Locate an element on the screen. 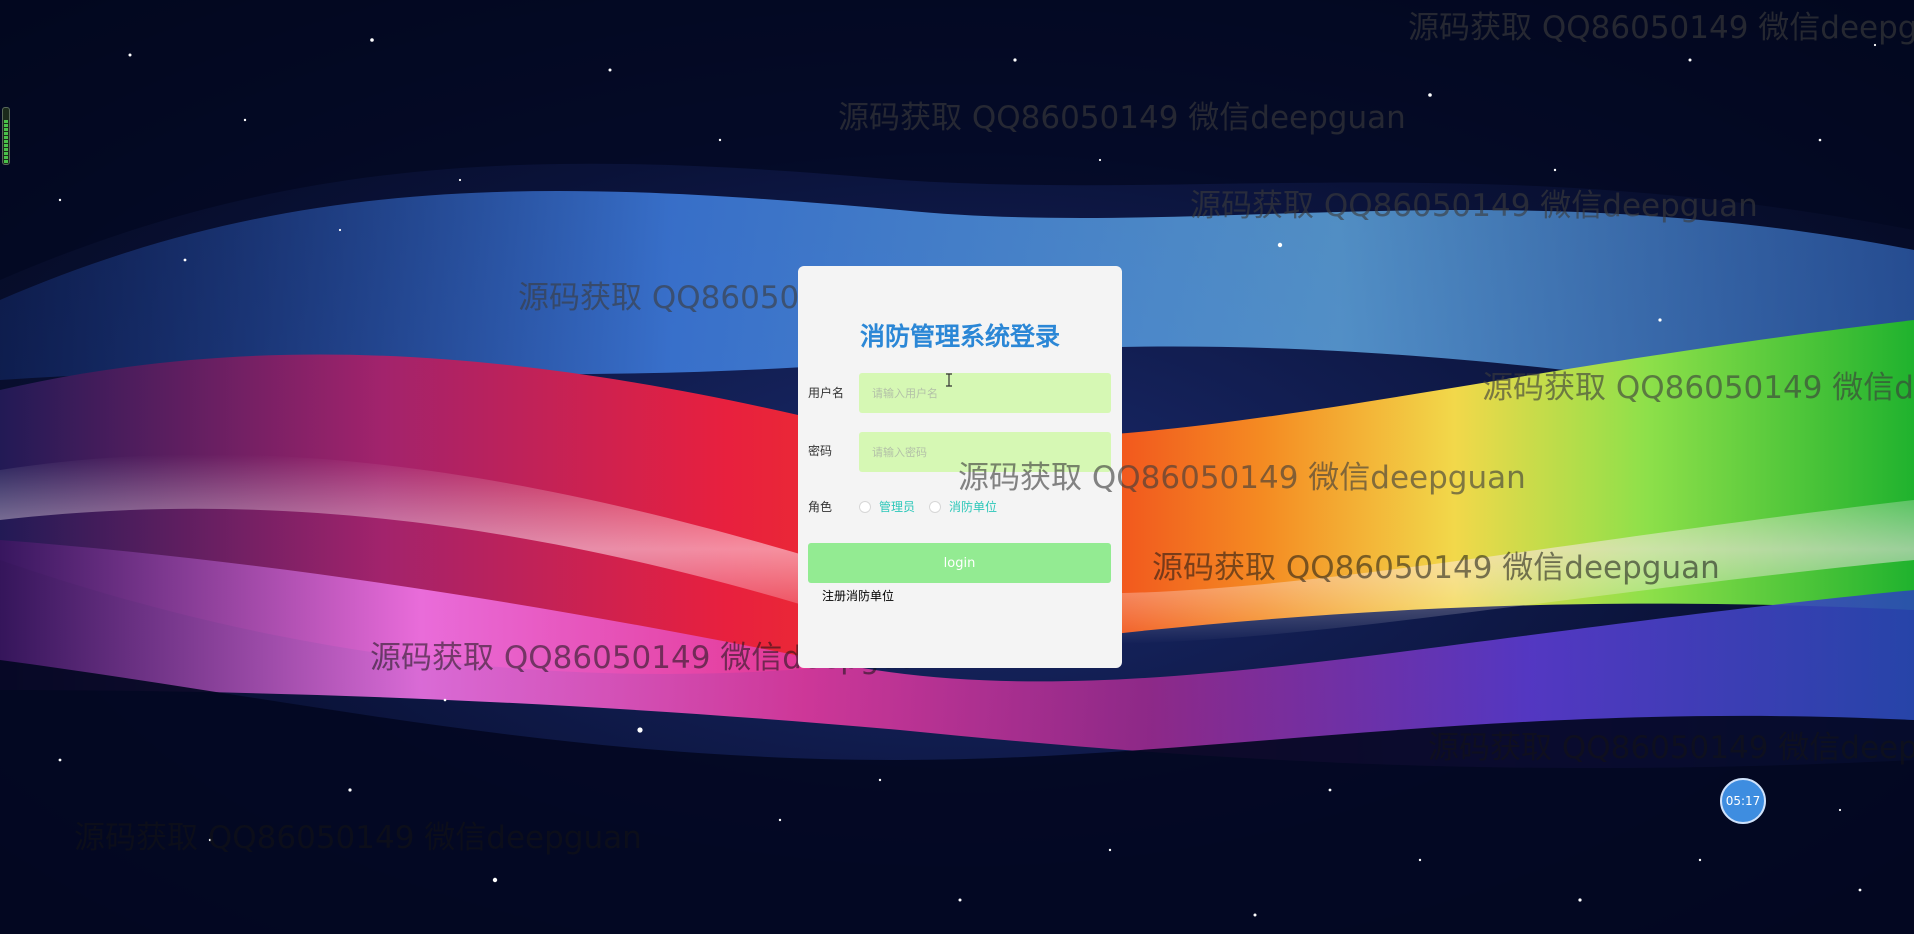 The height and width of the screenshot is (934, 1914). role-option-admin: 管理员 is located at coordinates (887, 507).